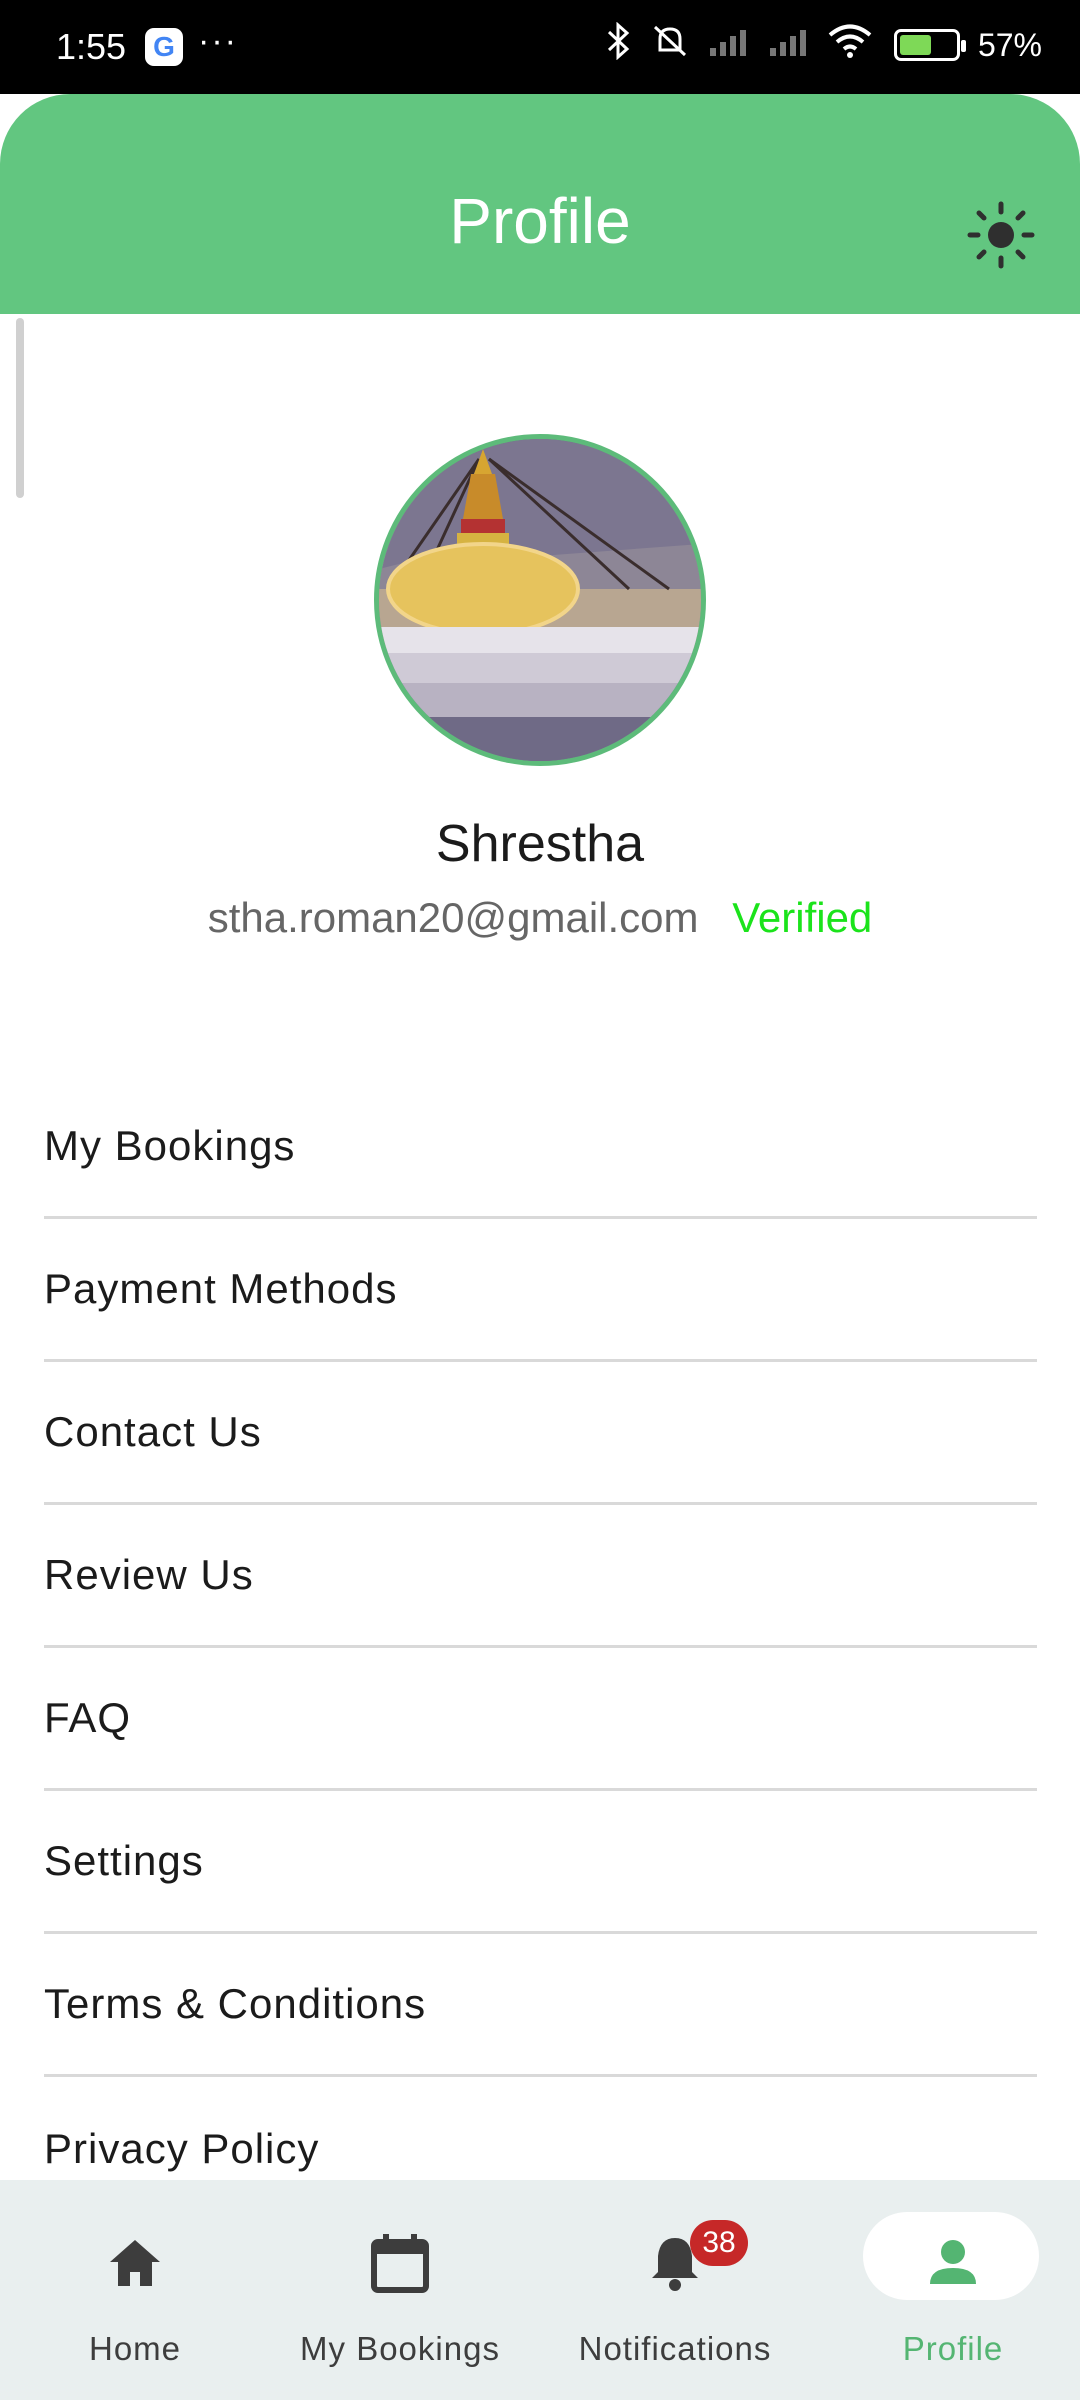  Describe the element at coordinates (164, 47) in the screenshot. I see `google-icon: G` at that location.